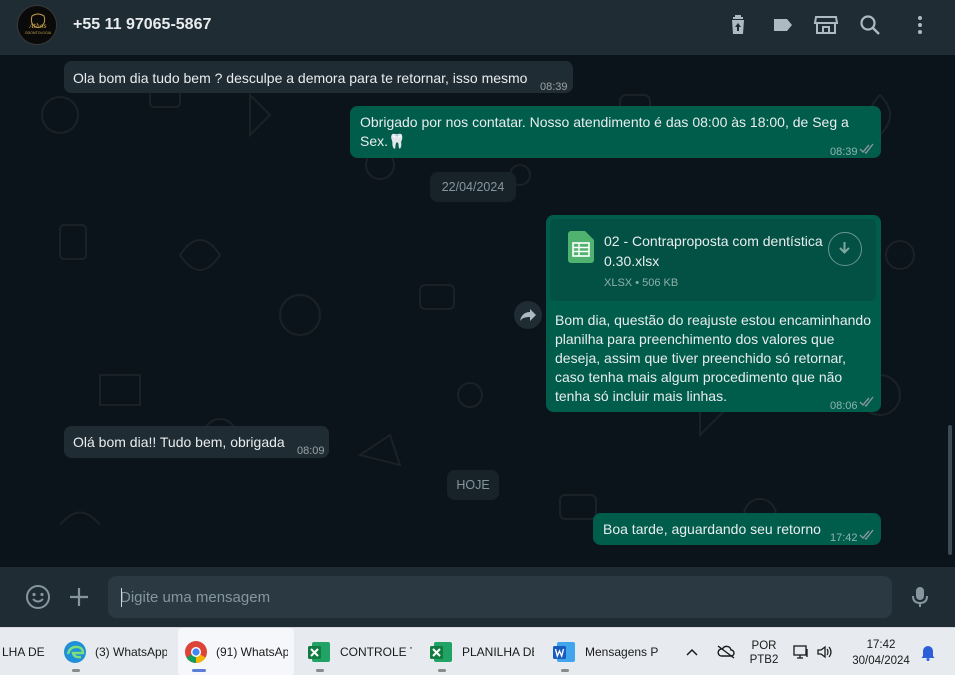 This screenshot has height=675, width=955. Describe the element at coordinates (660, 283) in the screenshot. I see `file-size: 506 KB` at that location.